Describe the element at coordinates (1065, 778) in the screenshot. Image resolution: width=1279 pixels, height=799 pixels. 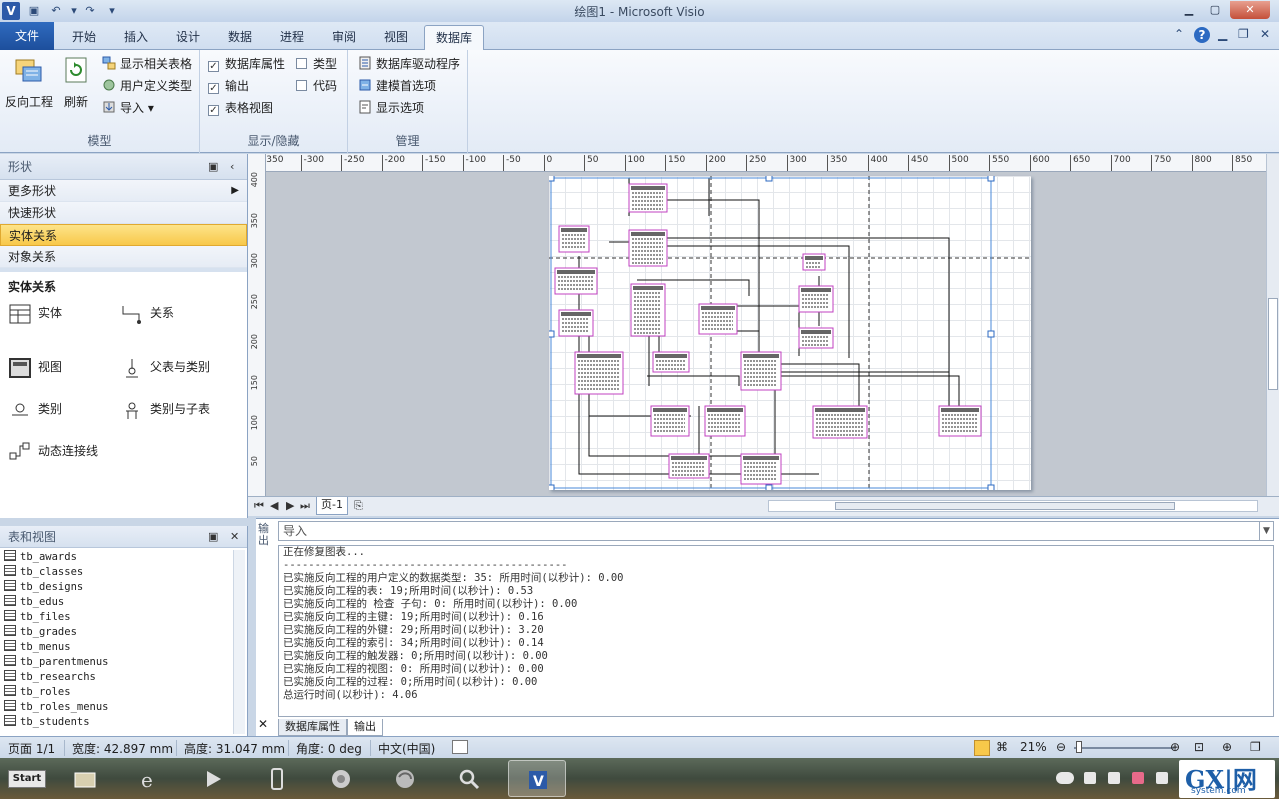
I see `tray-toggle-icon` at that location.